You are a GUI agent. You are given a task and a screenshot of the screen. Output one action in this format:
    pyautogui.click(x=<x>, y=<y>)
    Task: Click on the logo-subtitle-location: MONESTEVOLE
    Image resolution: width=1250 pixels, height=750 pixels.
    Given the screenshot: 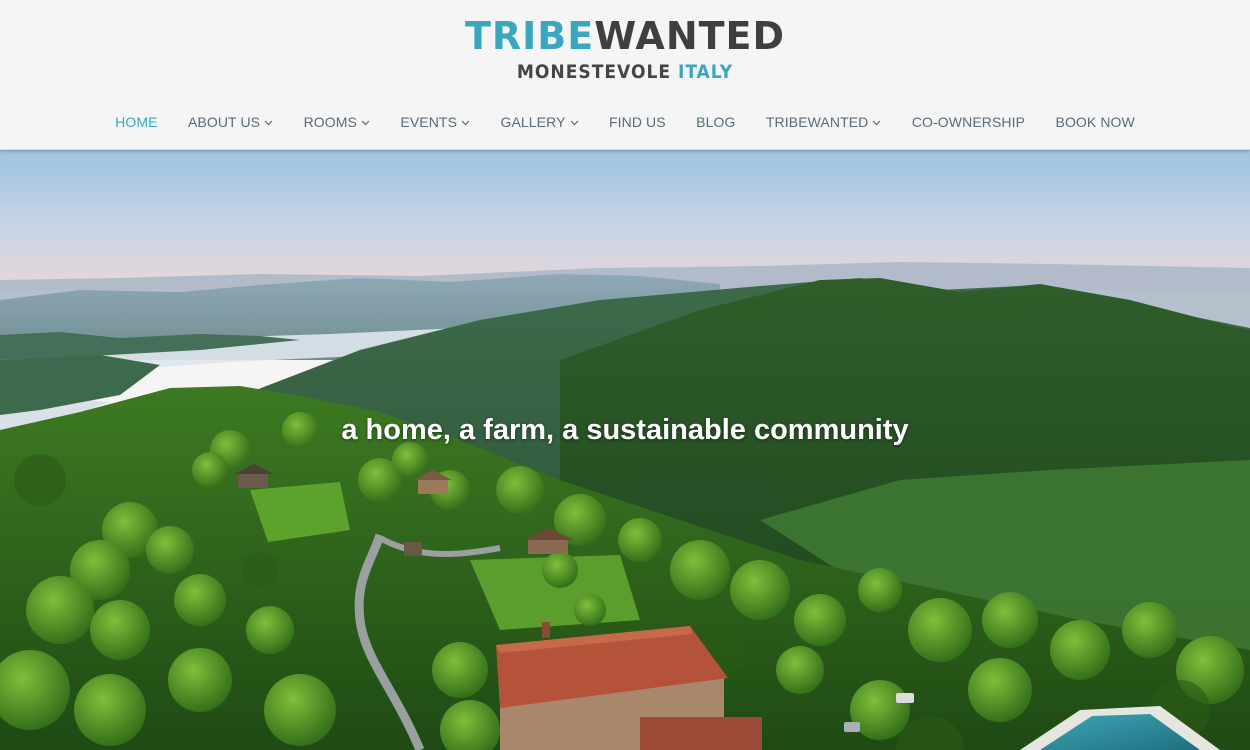 What is the action you would take?
    pyautogui.click(x=594, y=72)
    